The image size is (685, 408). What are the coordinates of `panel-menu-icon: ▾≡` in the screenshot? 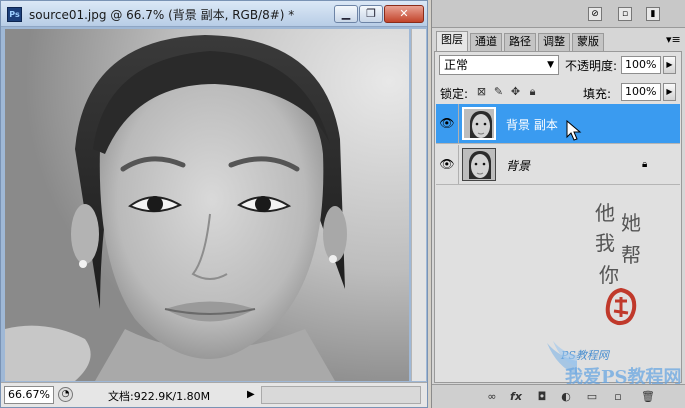 It's located at (673, 39).